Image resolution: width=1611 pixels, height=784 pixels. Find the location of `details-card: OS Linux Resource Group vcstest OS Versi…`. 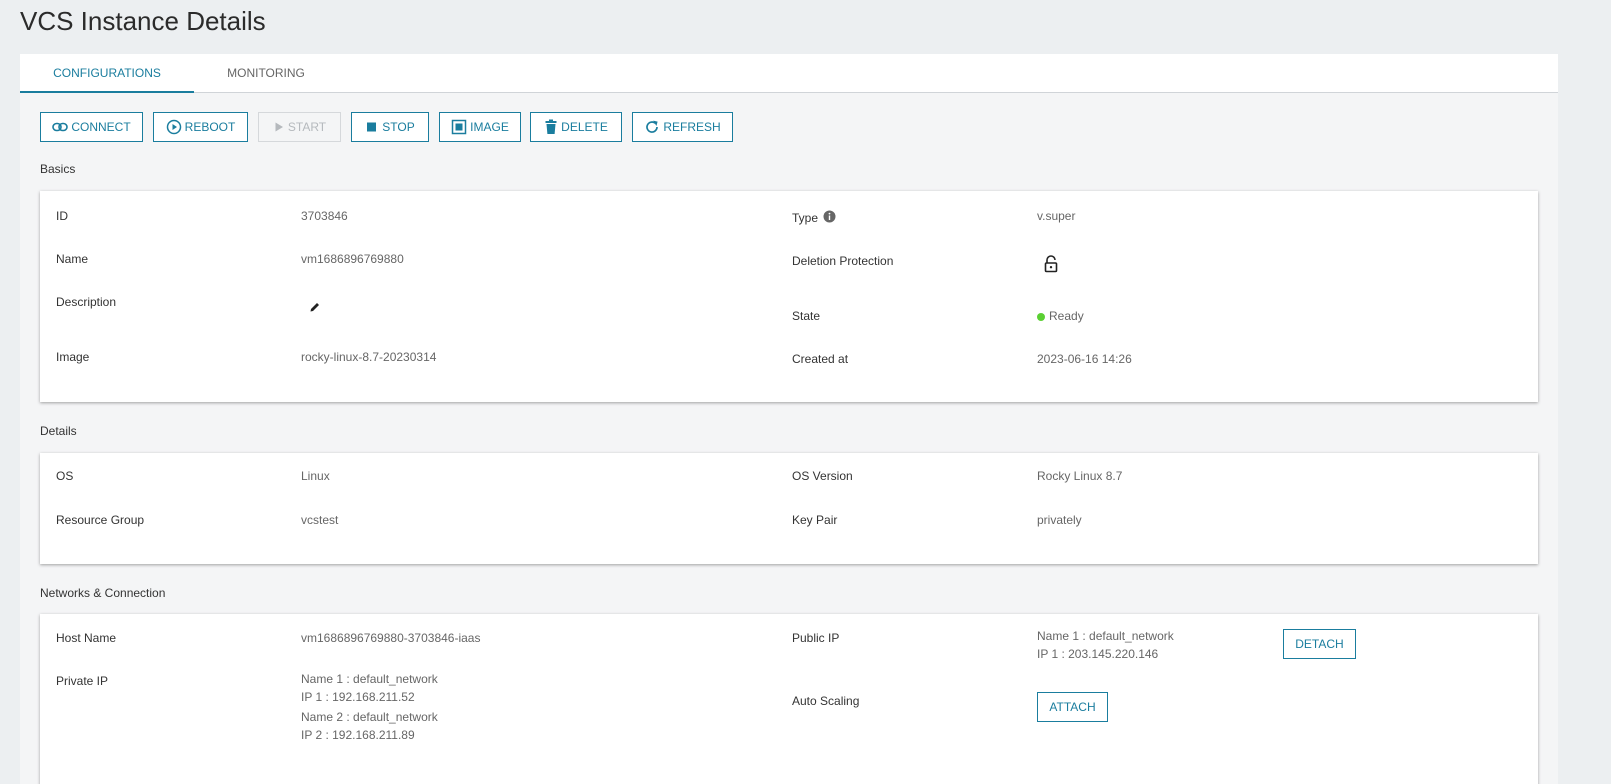

details-card: OS Linux Resource Group vcstest OS Versi… is located at coordinates (789, 508).